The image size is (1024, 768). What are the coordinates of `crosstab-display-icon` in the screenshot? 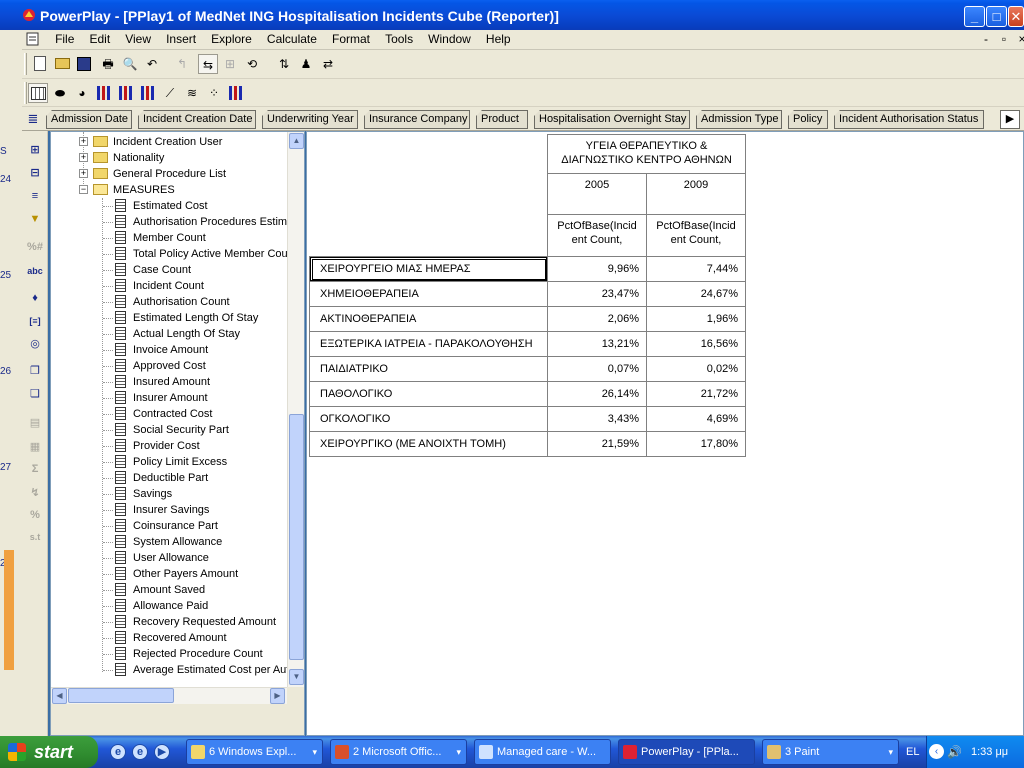 It's located at (38, 93).